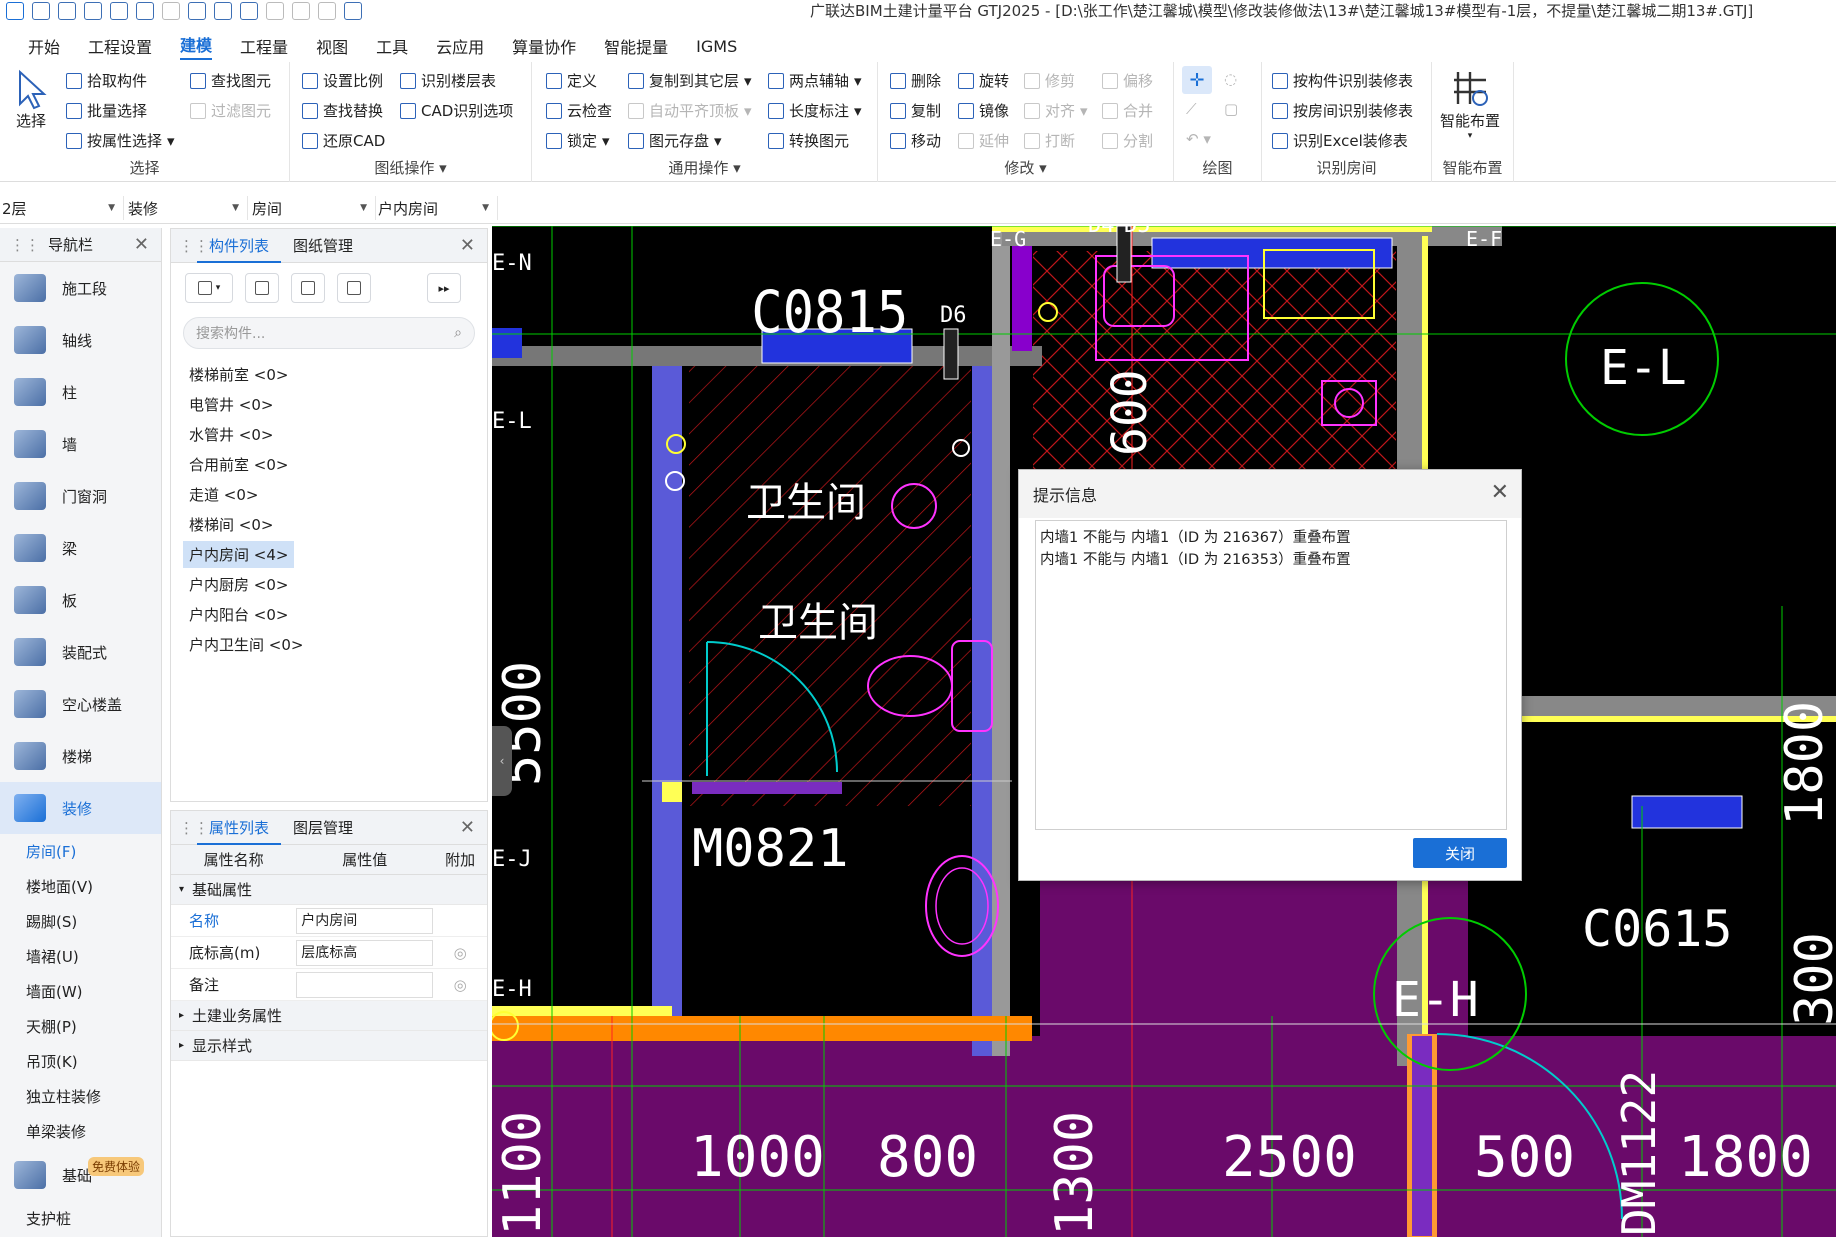 Image resolution: width=1836 pixels, height=1237 pixels. Describe the element at coordinates (1340, 140) in the screenshot. I see `identify-excel-button: 识别Excel装修表` at that location.